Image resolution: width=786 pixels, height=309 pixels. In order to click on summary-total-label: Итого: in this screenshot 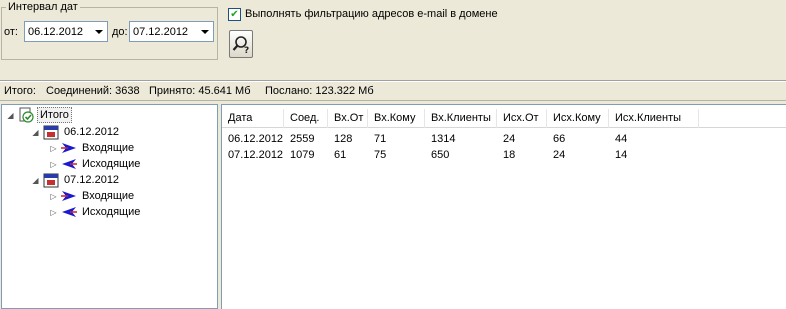, I will do `click(20, 91)`.